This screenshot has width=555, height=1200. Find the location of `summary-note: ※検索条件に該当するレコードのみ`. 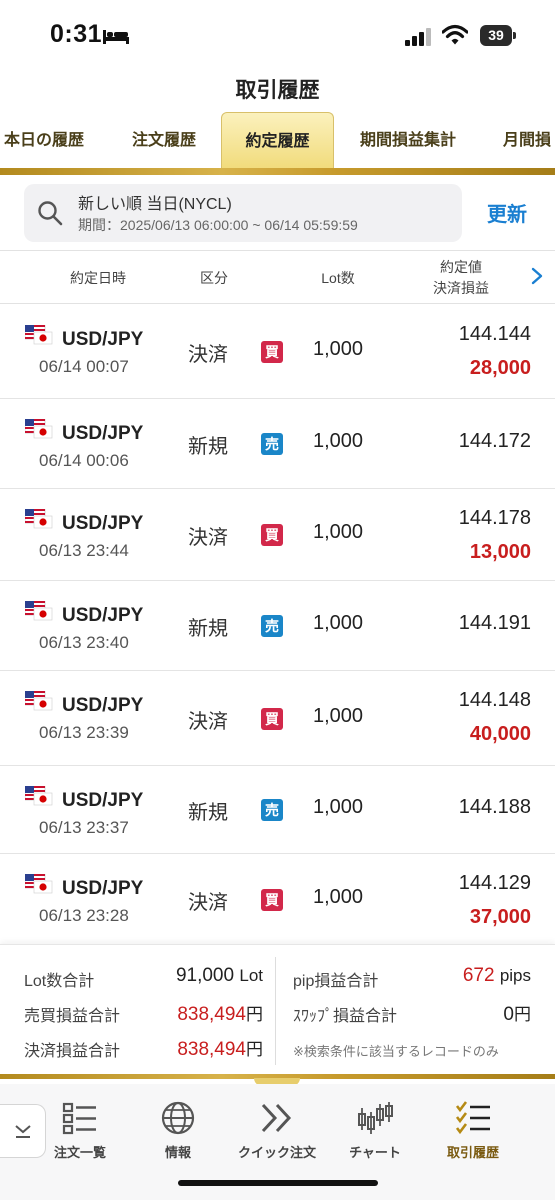

summary-note: ※検索条件に該当するレコードのみ is located at coordinates (396, 1051).